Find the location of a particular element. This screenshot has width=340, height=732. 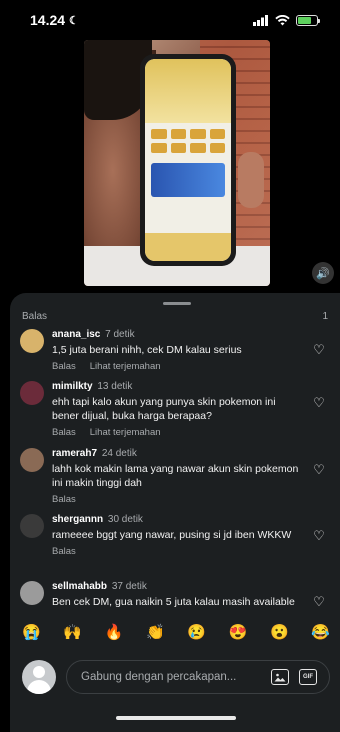

sheet-top-row: Balas 1 is located at coordinates (175, 316).